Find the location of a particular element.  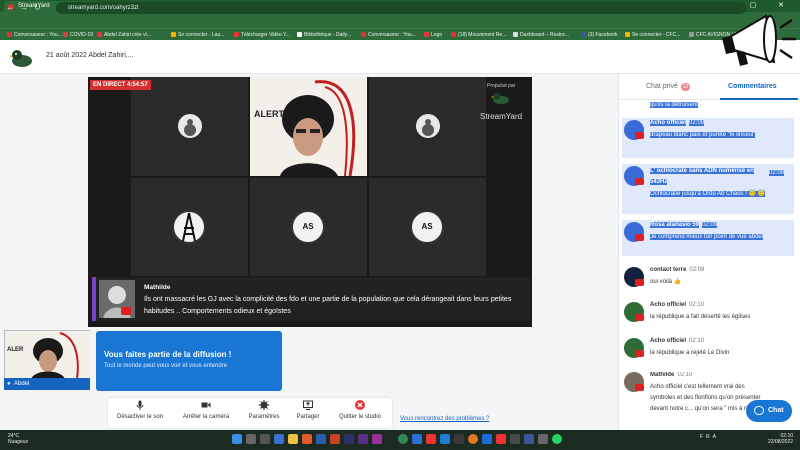

comment-time: 02:10 is located at coordinates (685, 375).